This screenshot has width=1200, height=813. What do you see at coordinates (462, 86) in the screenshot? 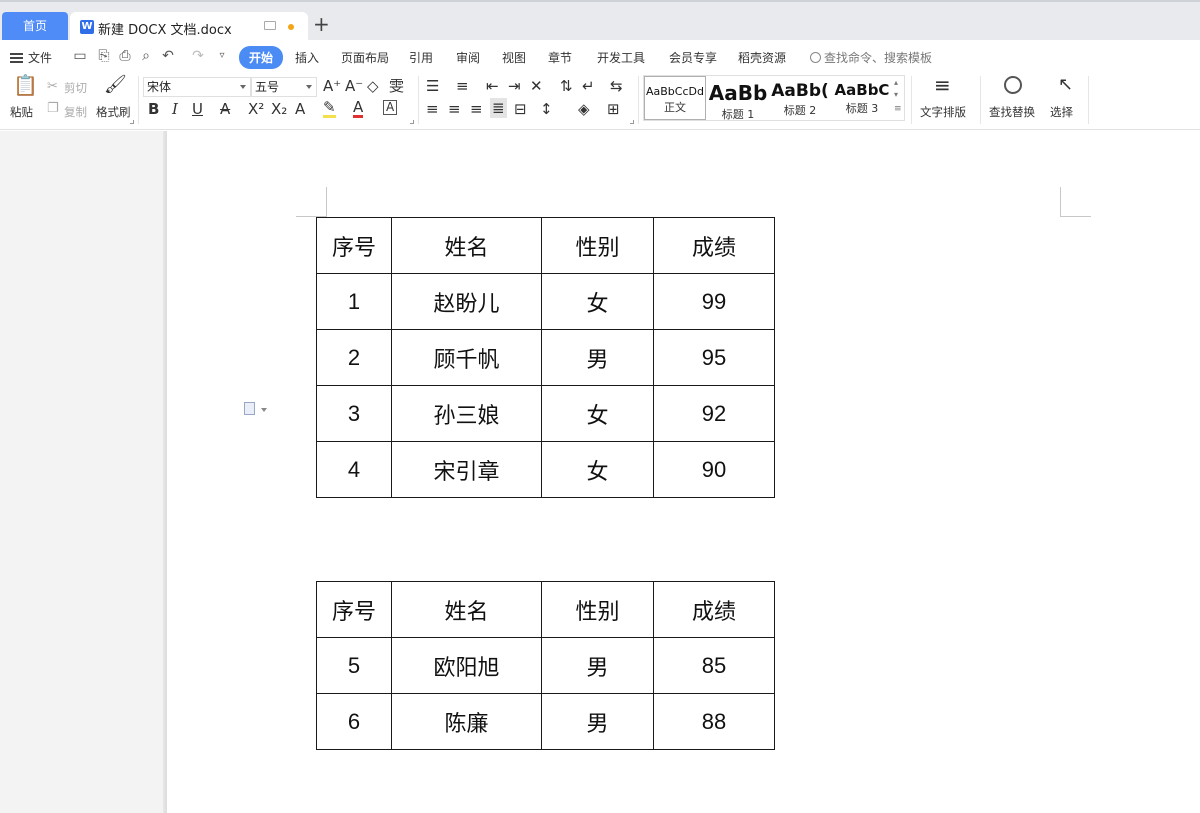
I see `numbered-list-icon: ≡` at bounding box center [462, 86].